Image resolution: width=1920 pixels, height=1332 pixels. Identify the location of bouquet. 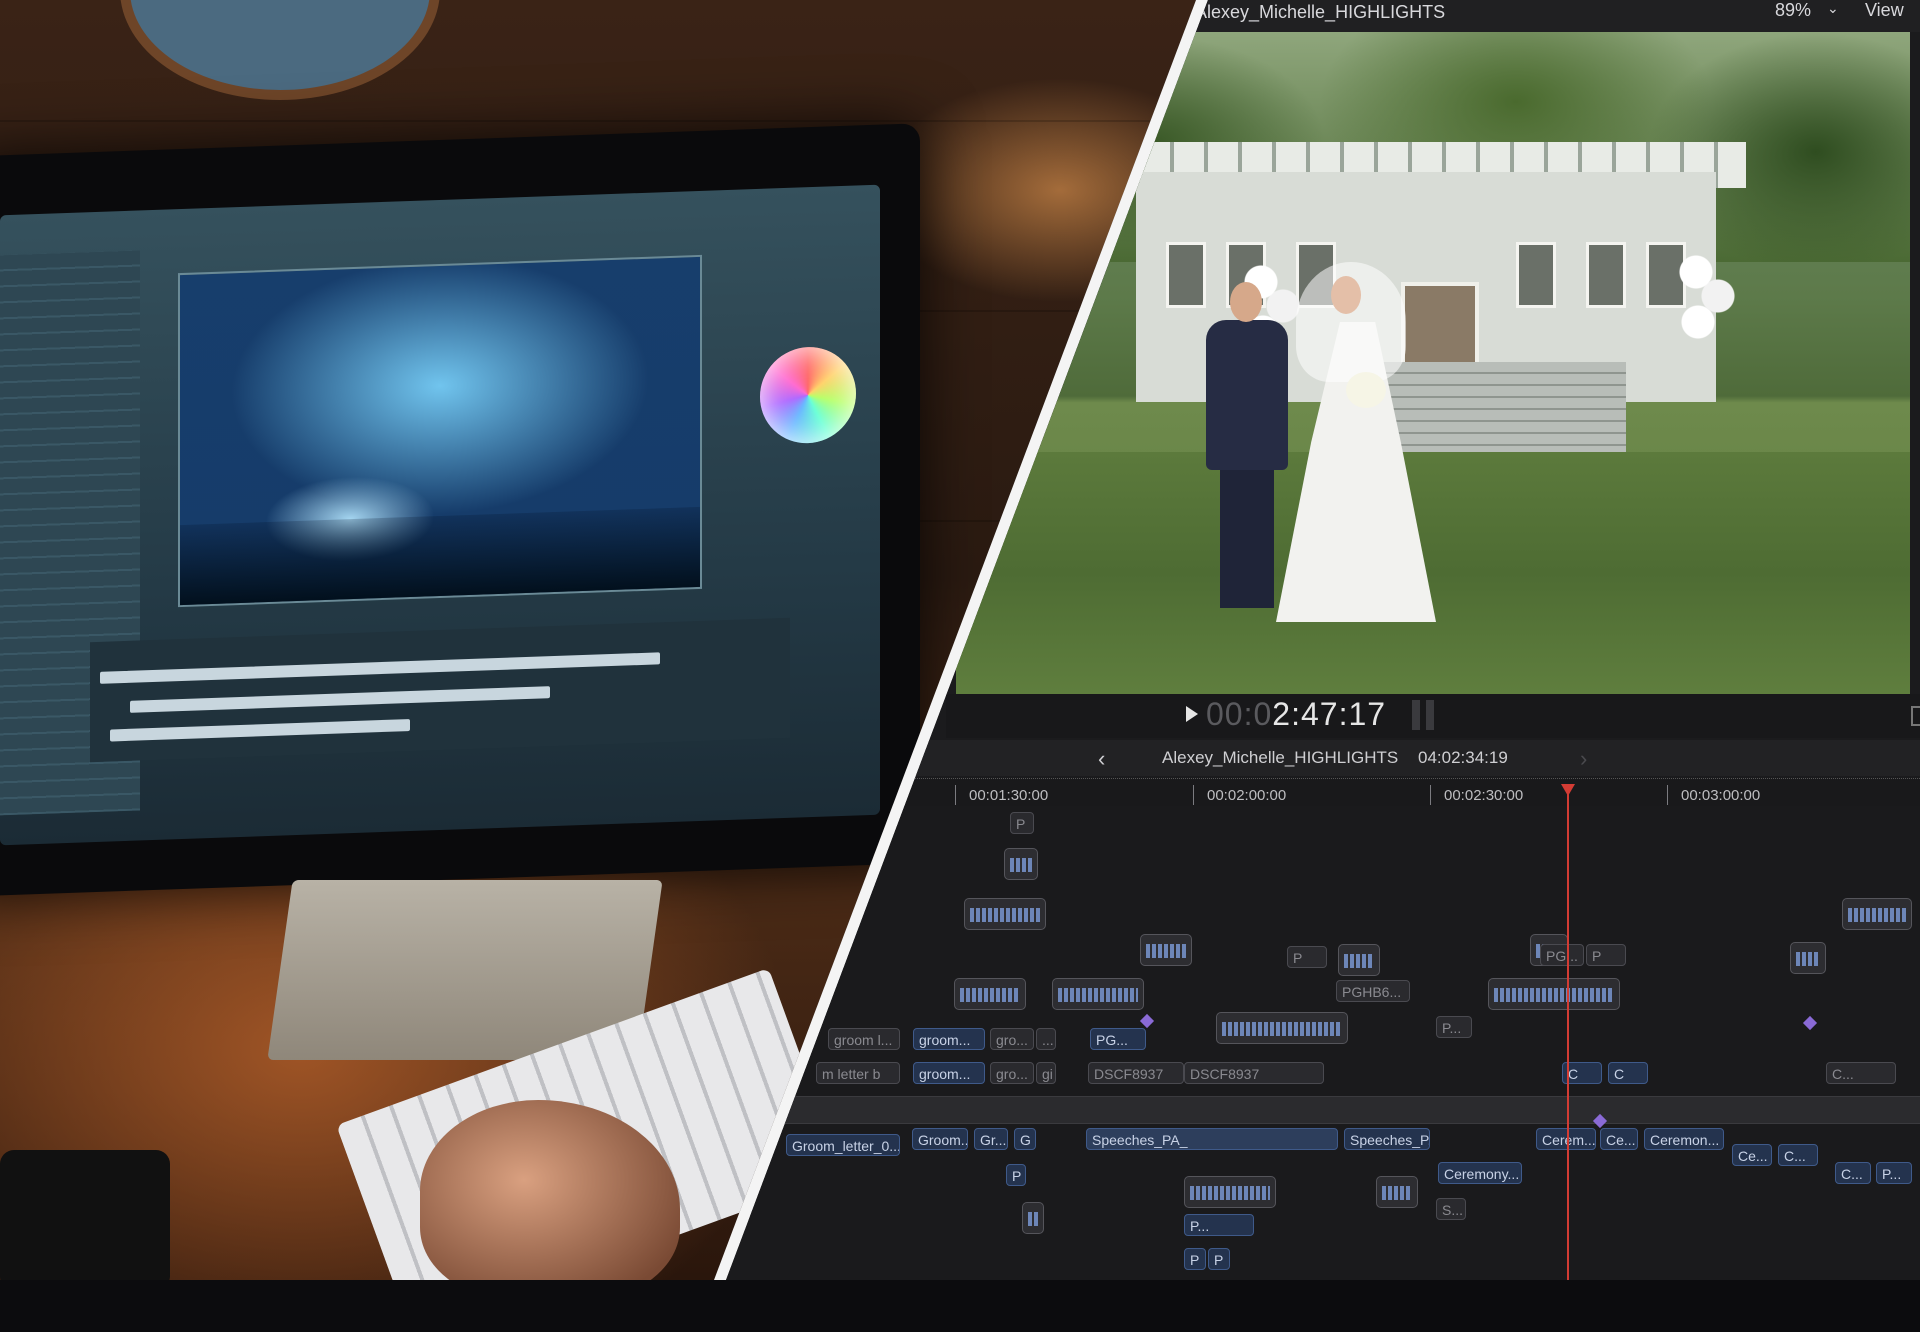
(1366, 390).